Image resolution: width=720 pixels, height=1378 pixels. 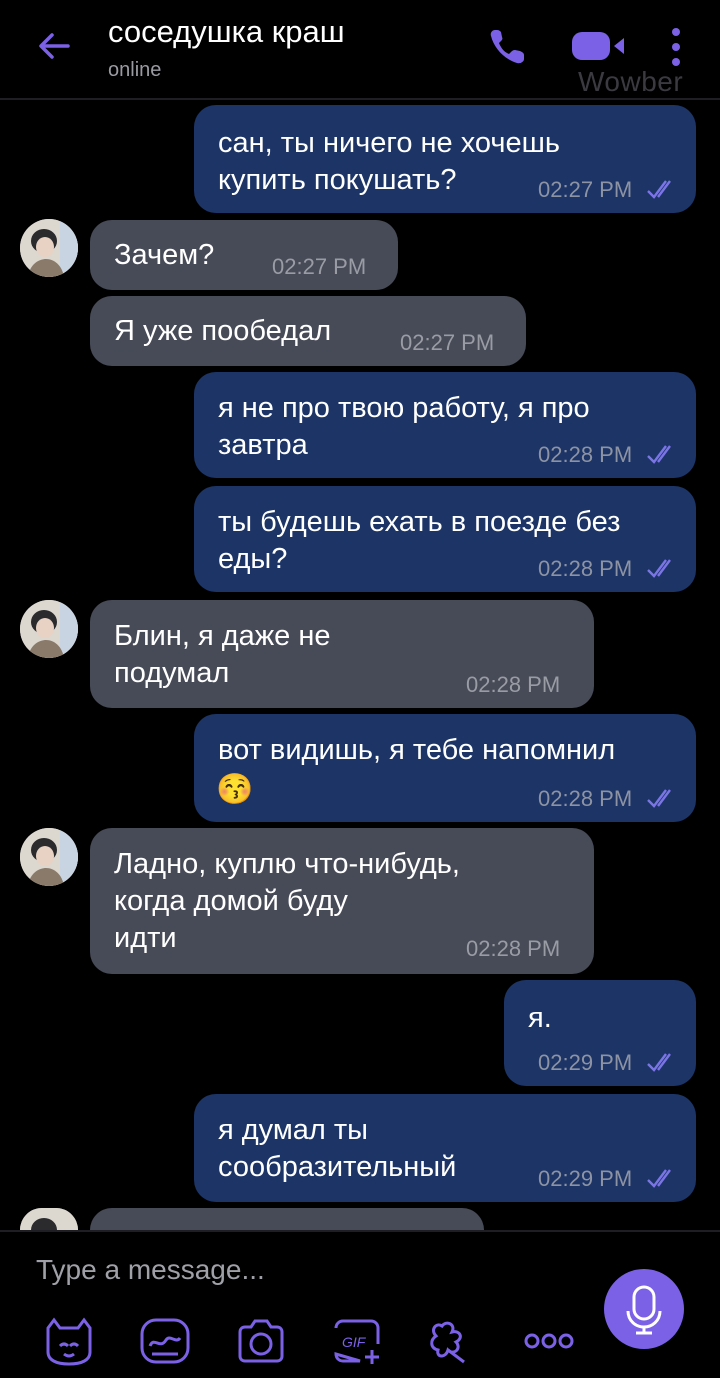 What do you see at coordinates (165, 1341) in the screenshot?
I see `doodle-icon` at bounding box center [165, 1341].